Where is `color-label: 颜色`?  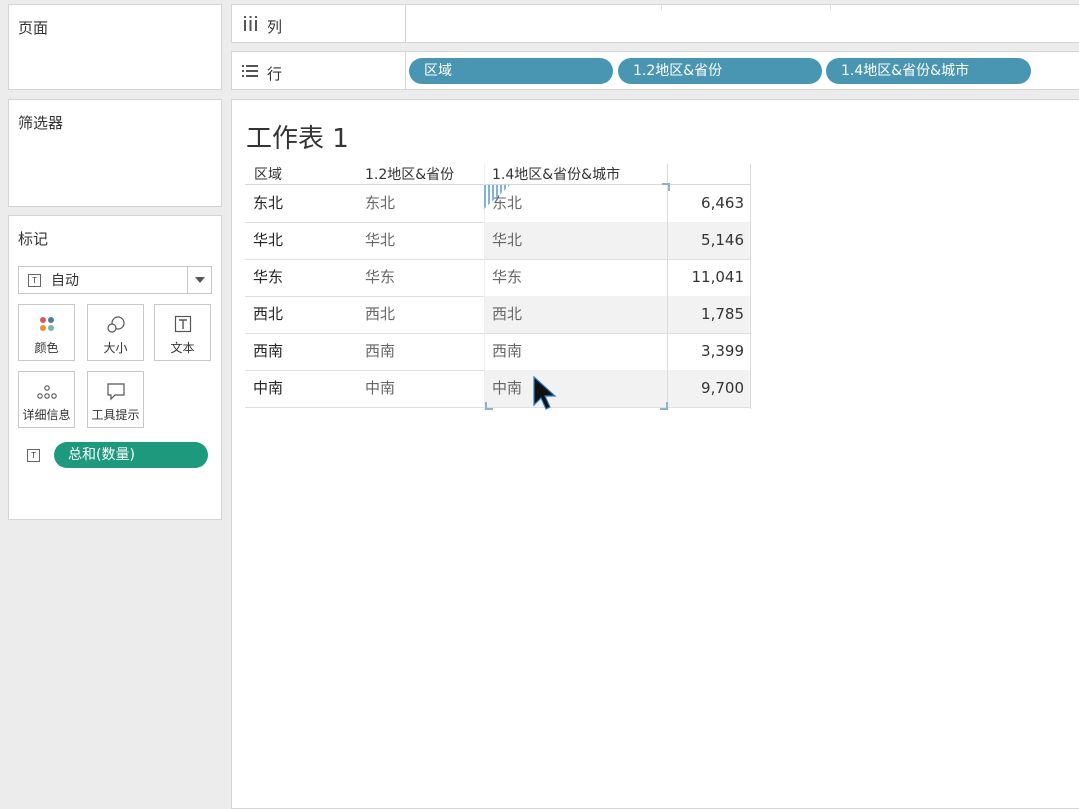 color-label: 颜色 is located at coordinates (46, 348).